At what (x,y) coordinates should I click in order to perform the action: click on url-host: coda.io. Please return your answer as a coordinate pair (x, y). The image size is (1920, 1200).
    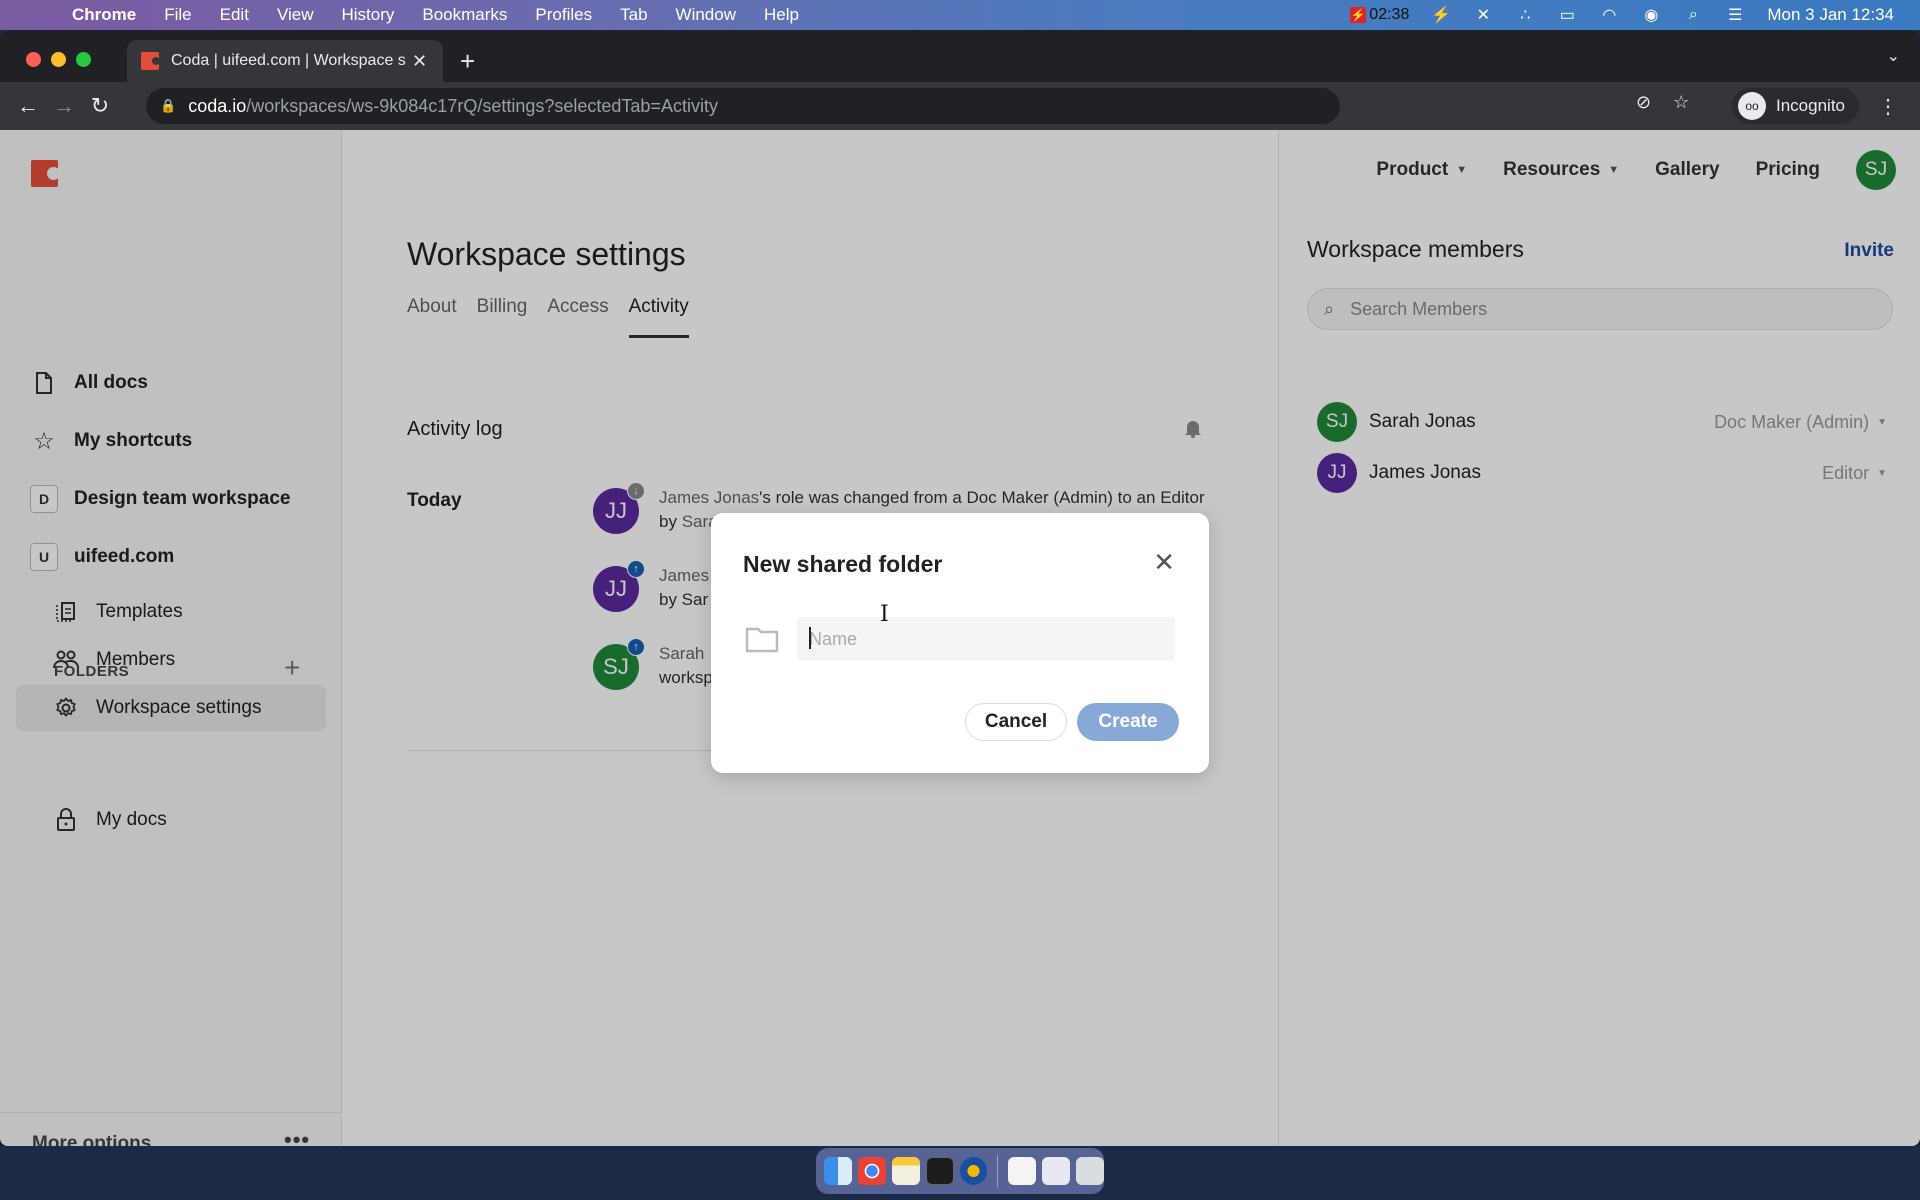
    Looking at the image, I should click on (217, 105).